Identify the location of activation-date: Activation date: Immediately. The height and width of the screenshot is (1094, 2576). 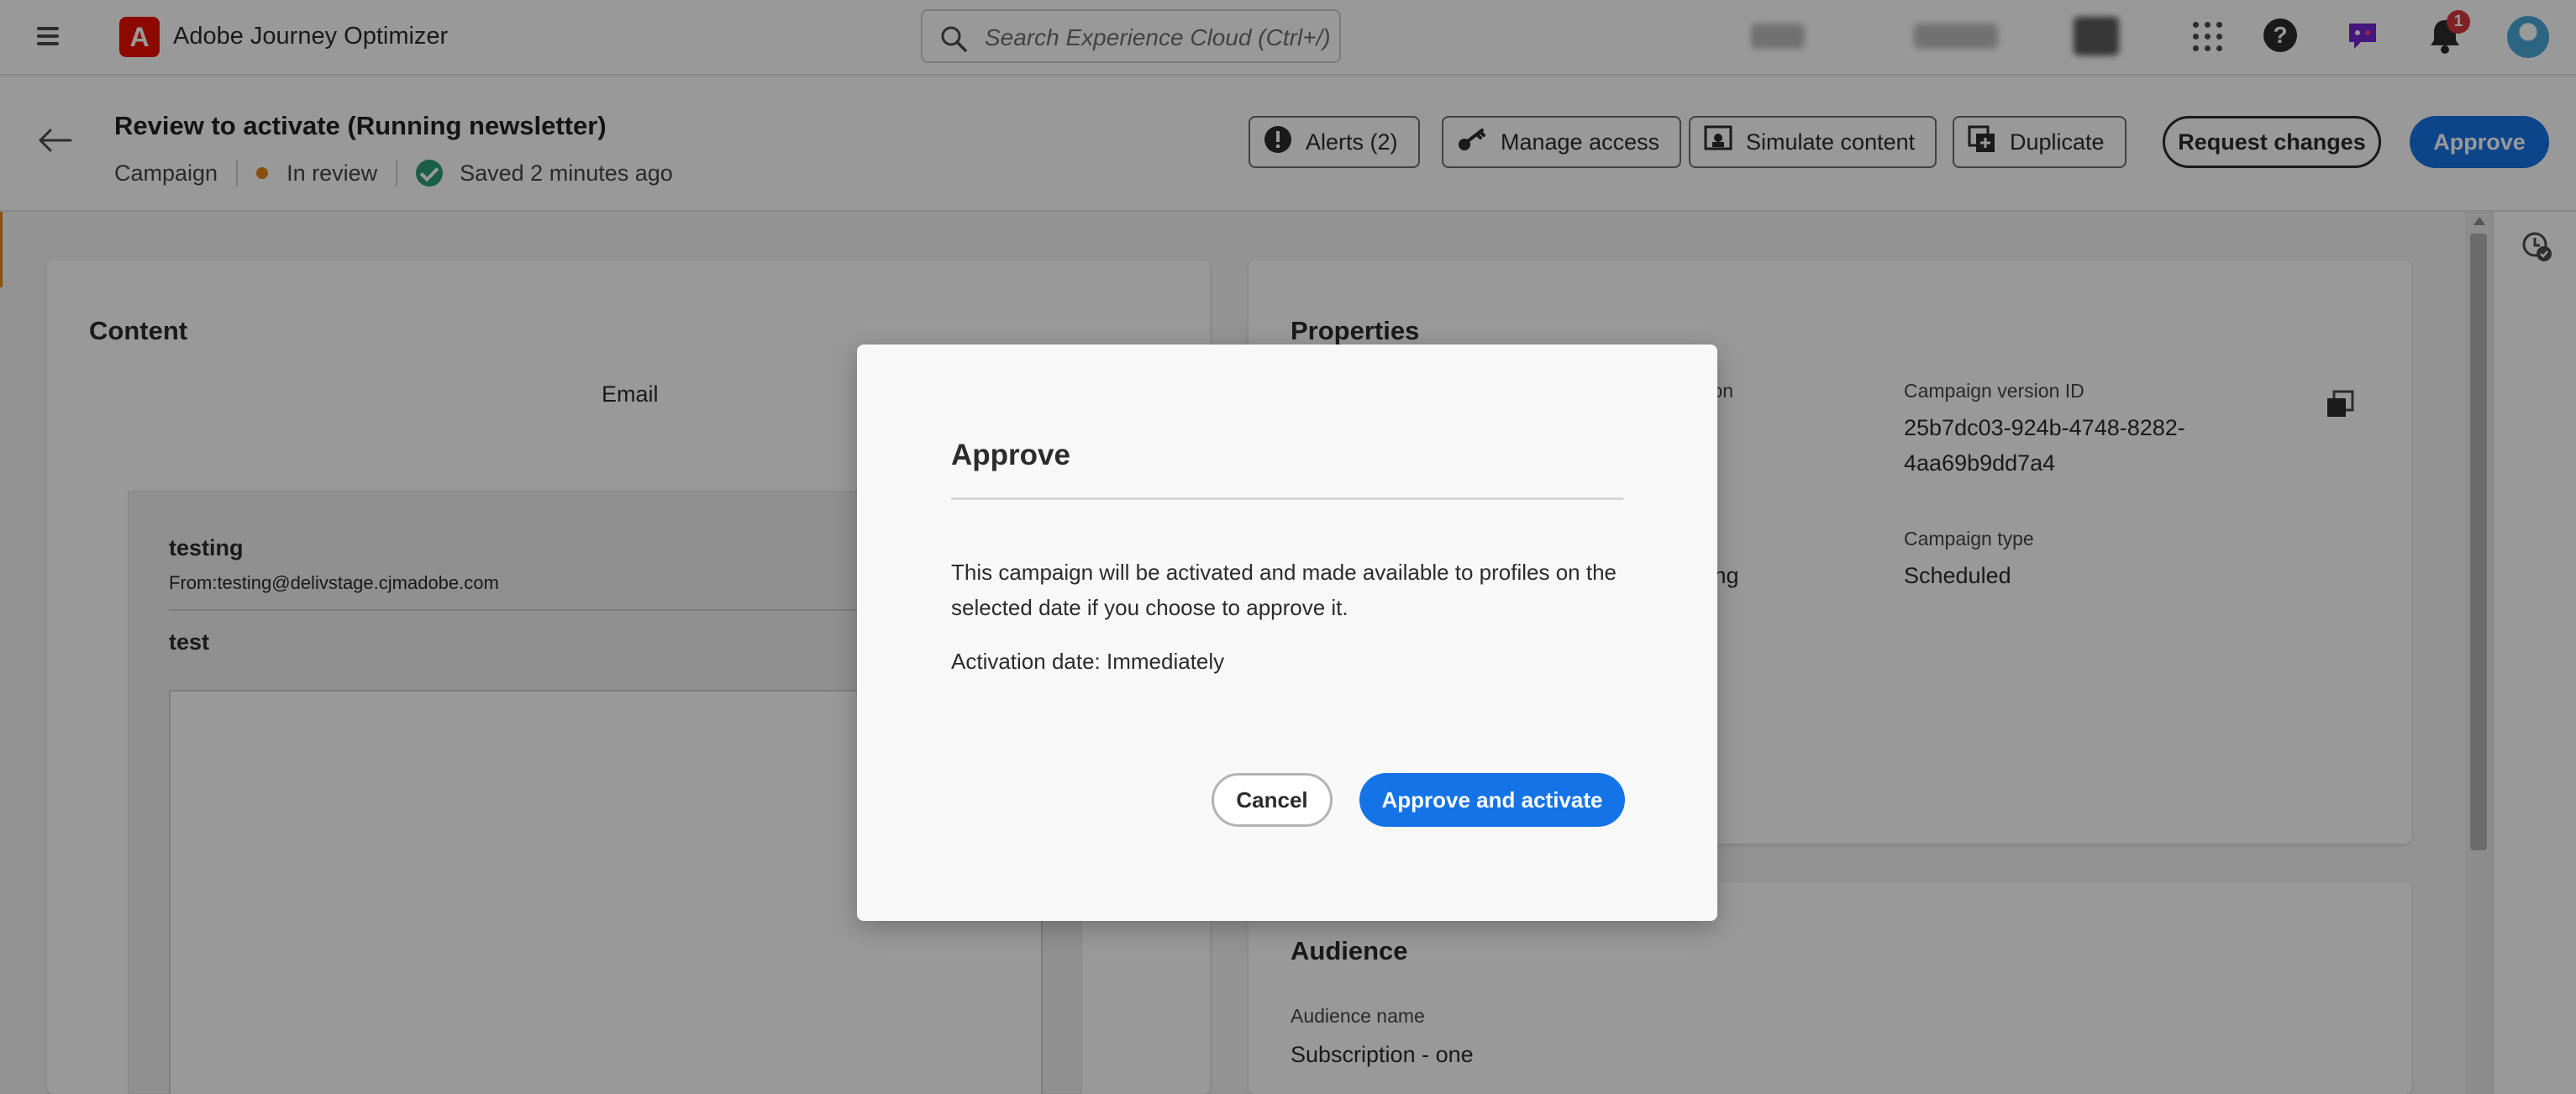
(1088, 661).